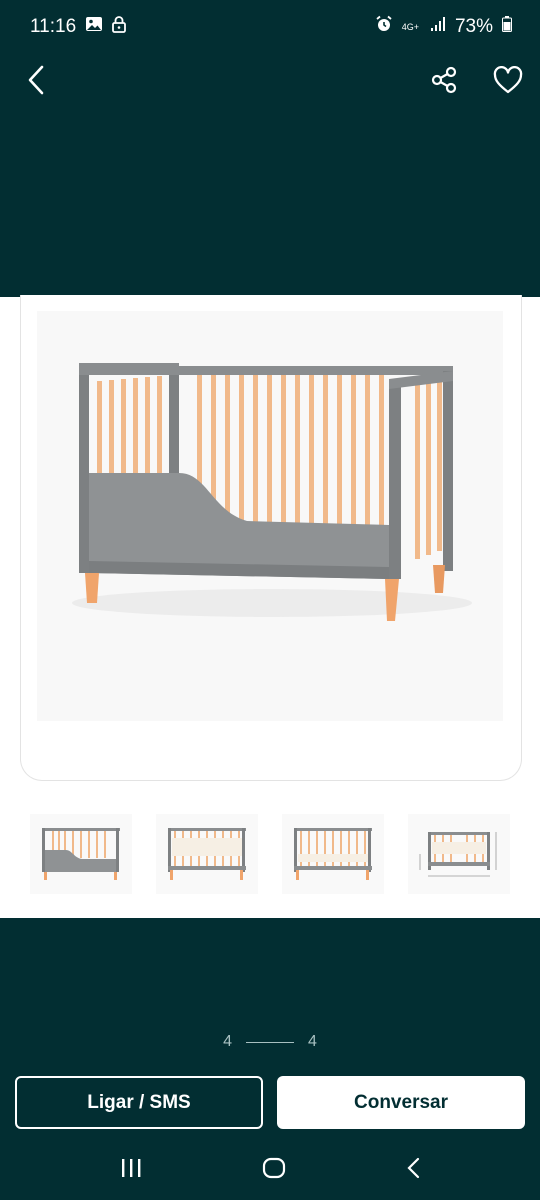  What do you see at coordinates (94, 27) in the screenshot?
I see `image-icon` at bounding box center [94, 27].